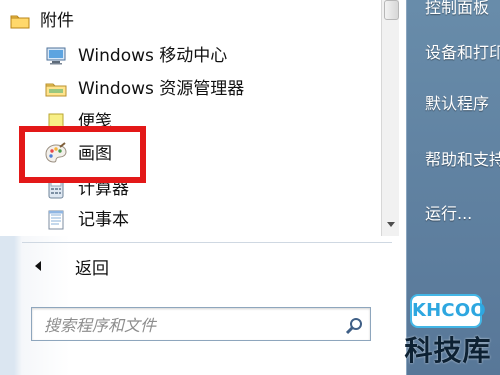 This screenshot has width=500, height=375. Describe the element at coordinates (56, 89) in the screenshot. I see `explorer-folder-icon` at that location.